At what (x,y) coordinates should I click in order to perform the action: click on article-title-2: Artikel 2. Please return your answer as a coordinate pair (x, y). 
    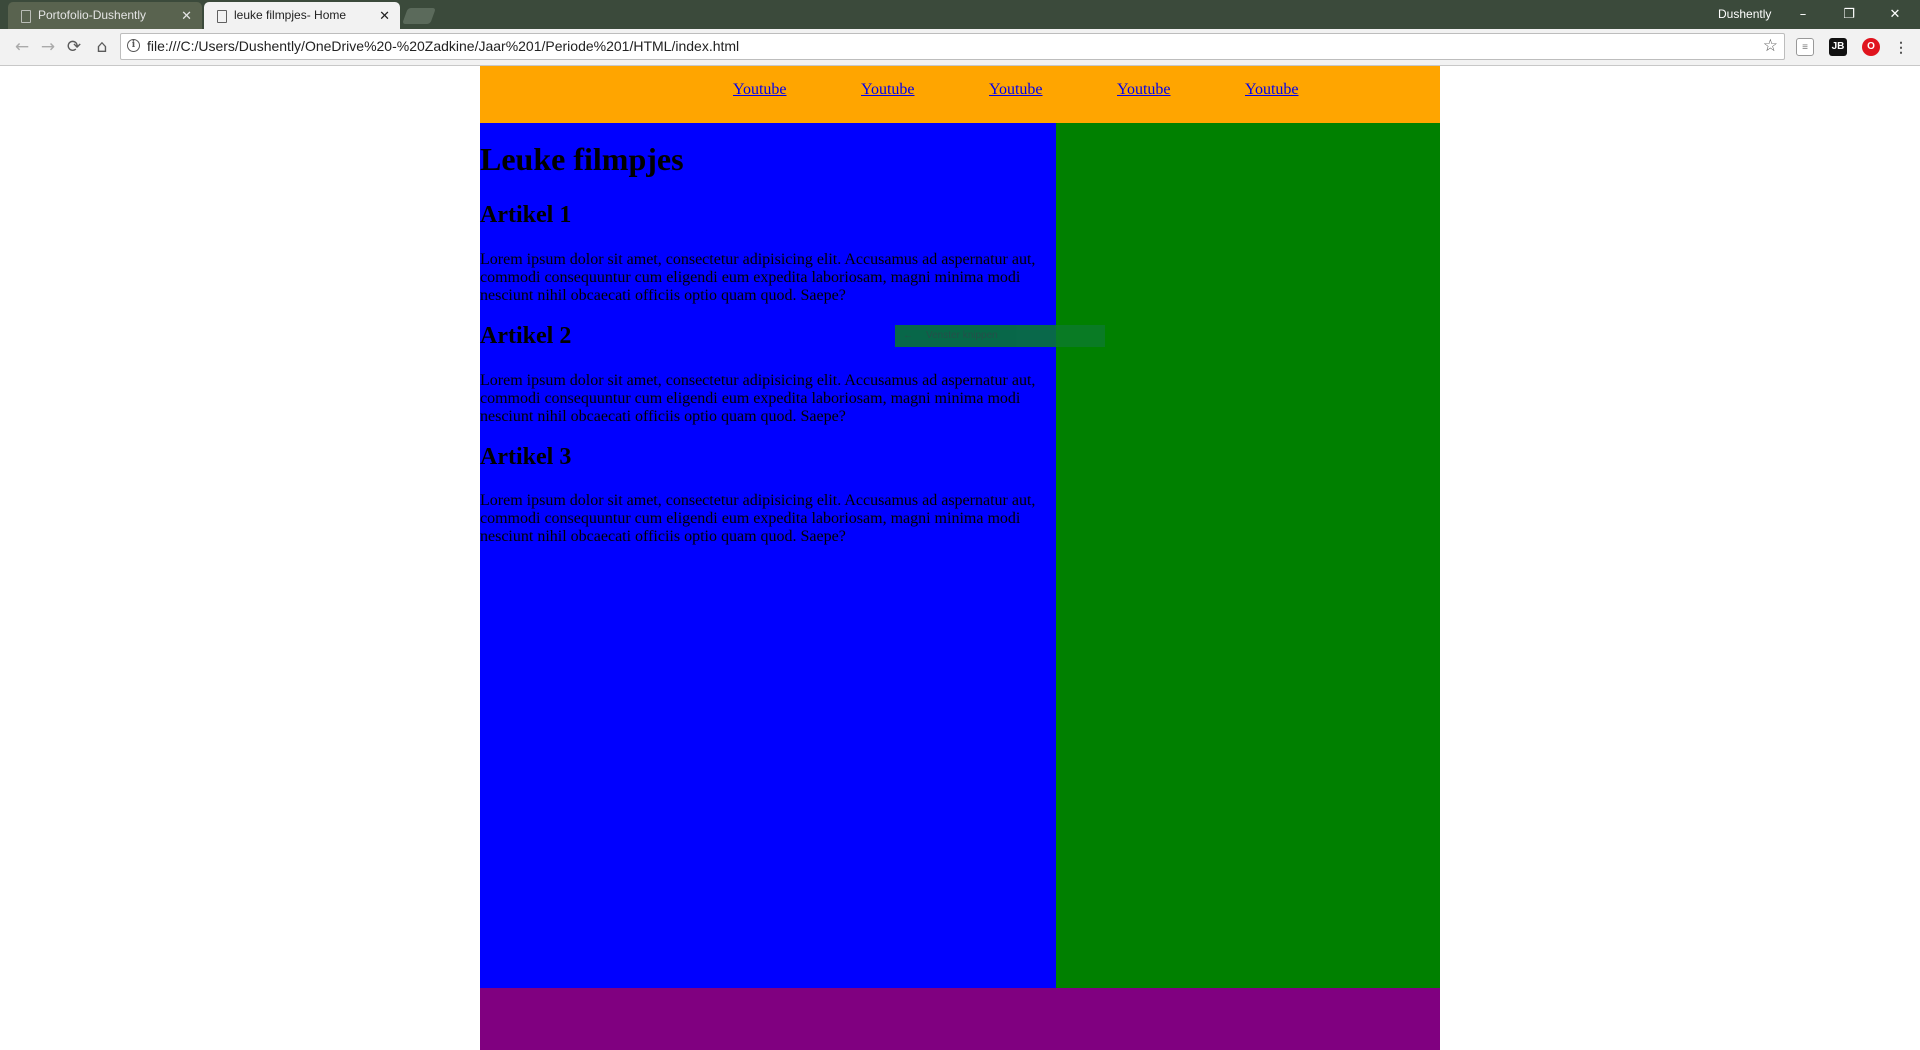
    Looking at the image, I should click on (526, 336).